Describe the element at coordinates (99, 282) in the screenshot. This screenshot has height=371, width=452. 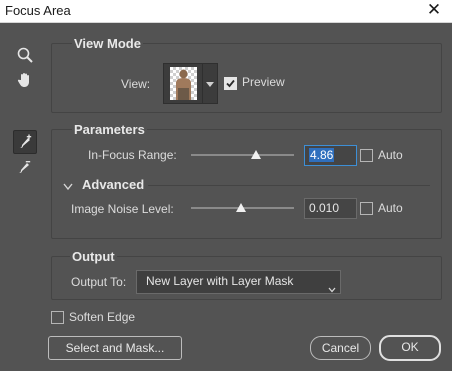
I see `output-to-label: Output To:` at that location.